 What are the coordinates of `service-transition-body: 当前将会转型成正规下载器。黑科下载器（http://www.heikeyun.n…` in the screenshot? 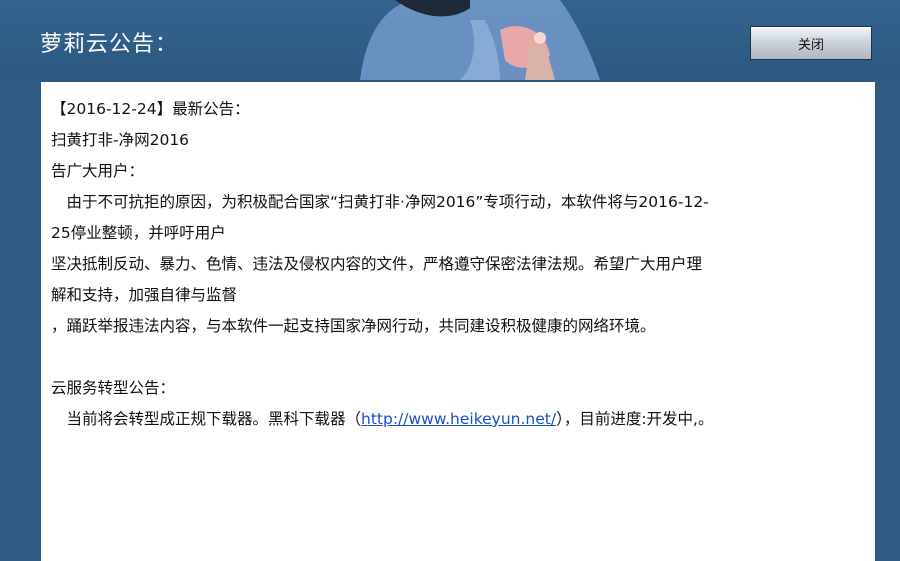 It's located at (458, 419).